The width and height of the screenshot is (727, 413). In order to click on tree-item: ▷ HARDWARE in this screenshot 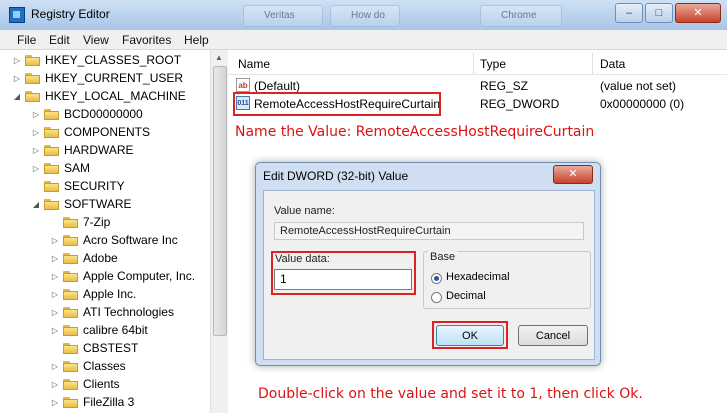, I will do `click(82, 150)`.